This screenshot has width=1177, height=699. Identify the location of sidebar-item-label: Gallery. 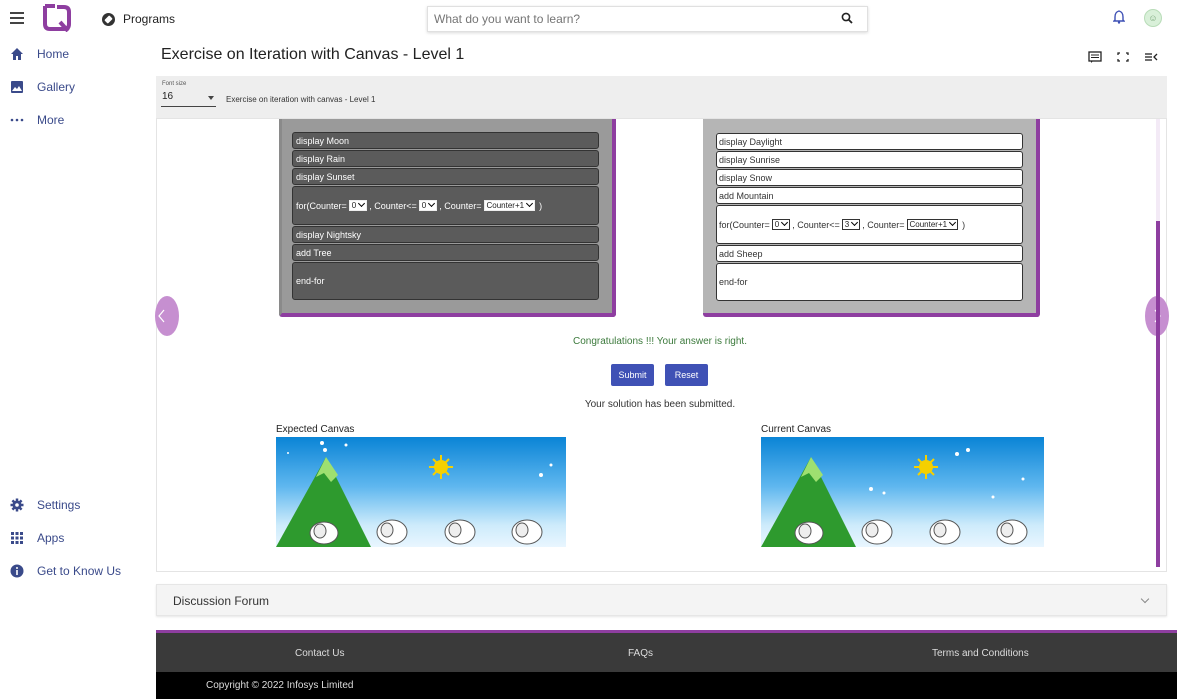
(56, 87).